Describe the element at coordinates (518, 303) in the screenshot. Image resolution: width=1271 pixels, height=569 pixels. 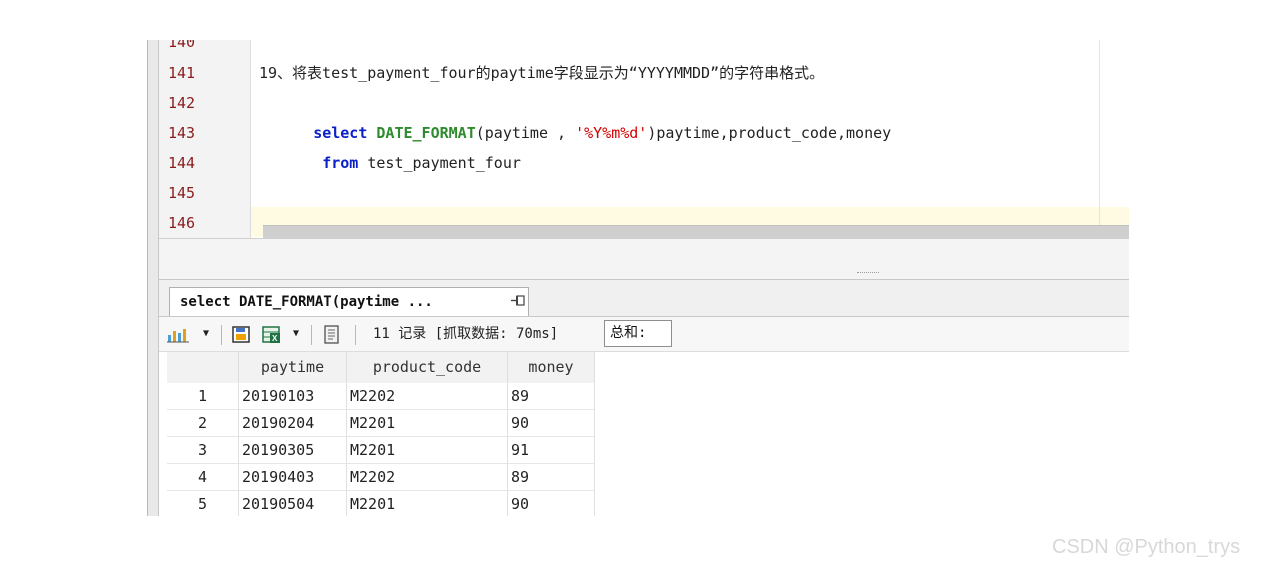
I see `pin-icon` at that location.